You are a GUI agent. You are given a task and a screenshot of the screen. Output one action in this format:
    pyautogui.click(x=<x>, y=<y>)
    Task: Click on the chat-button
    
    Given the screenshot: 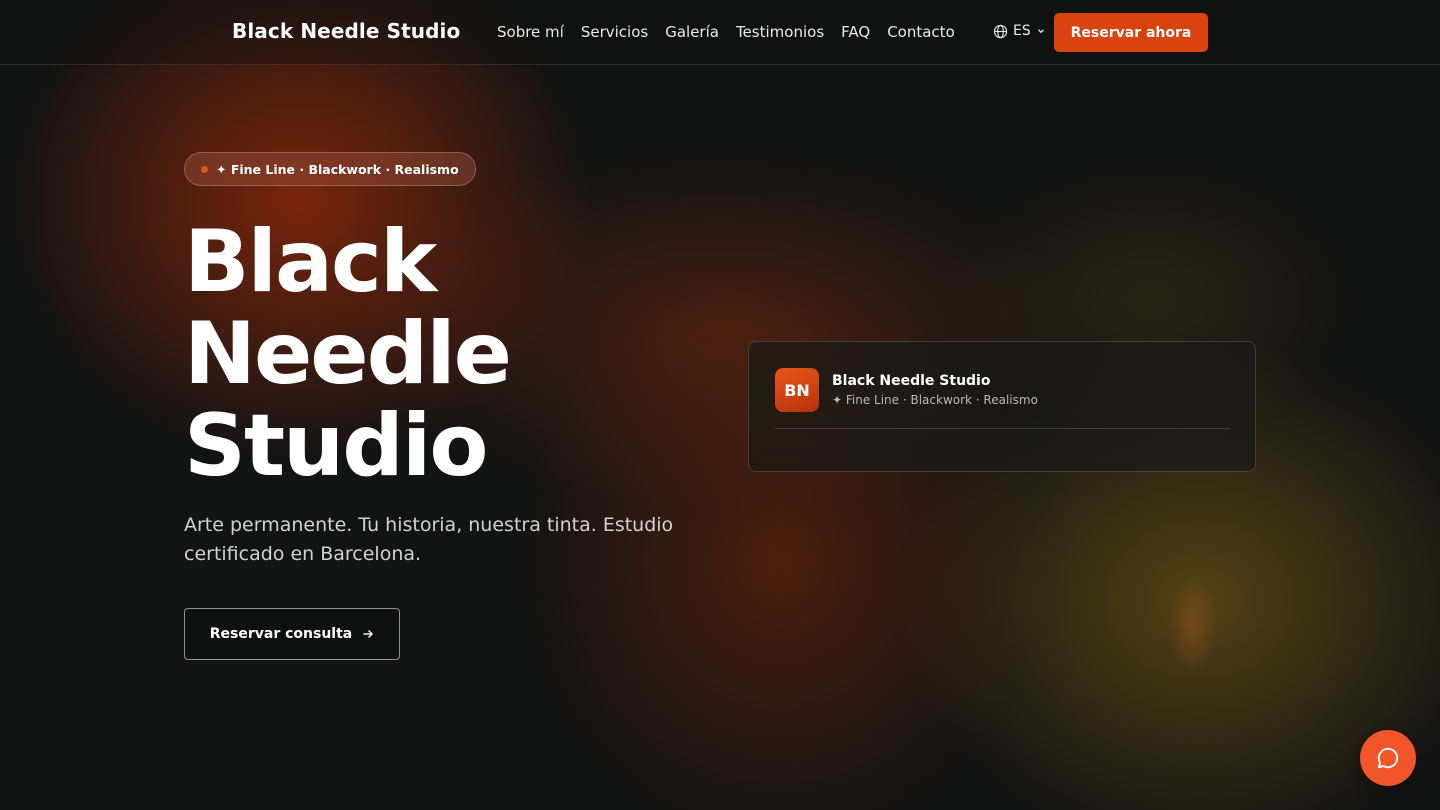 What is the action you would take?
    pyautogui.click(x=1388, y=758)
    